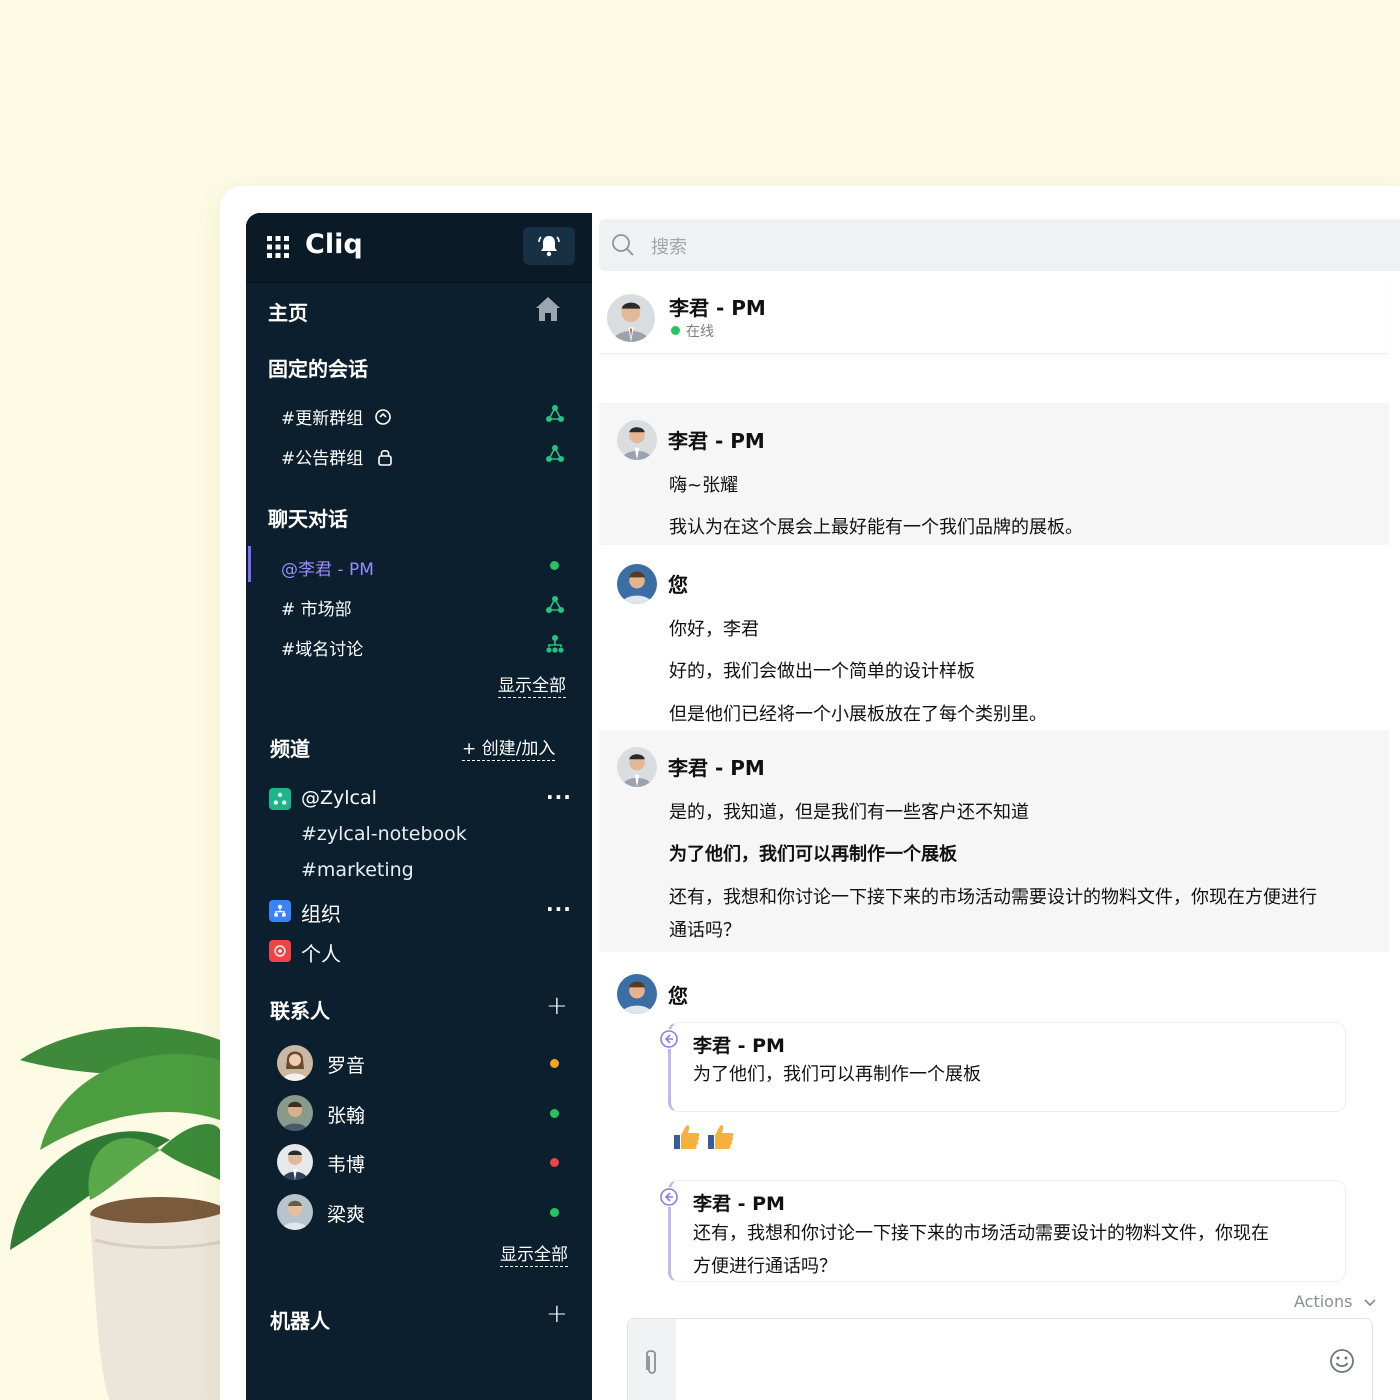  Describe the element at coordinates (339, 798) in the screenshot. I see `channel-group-zylcal: @Zylcal` at that location.